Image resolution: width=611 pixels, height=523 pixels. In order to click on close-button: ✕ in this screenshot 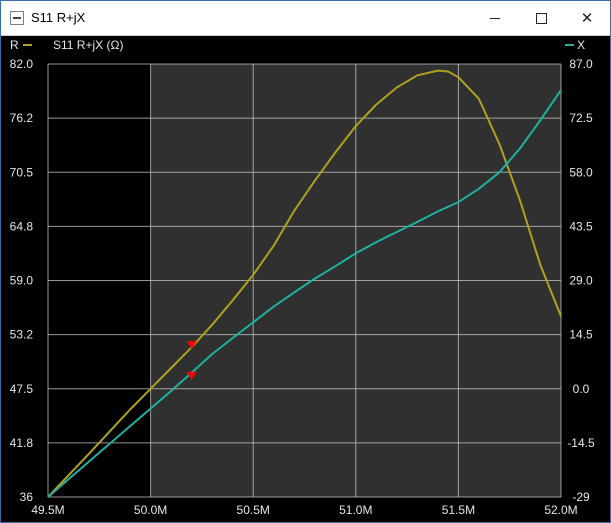, I will do `click(587, 18)`.